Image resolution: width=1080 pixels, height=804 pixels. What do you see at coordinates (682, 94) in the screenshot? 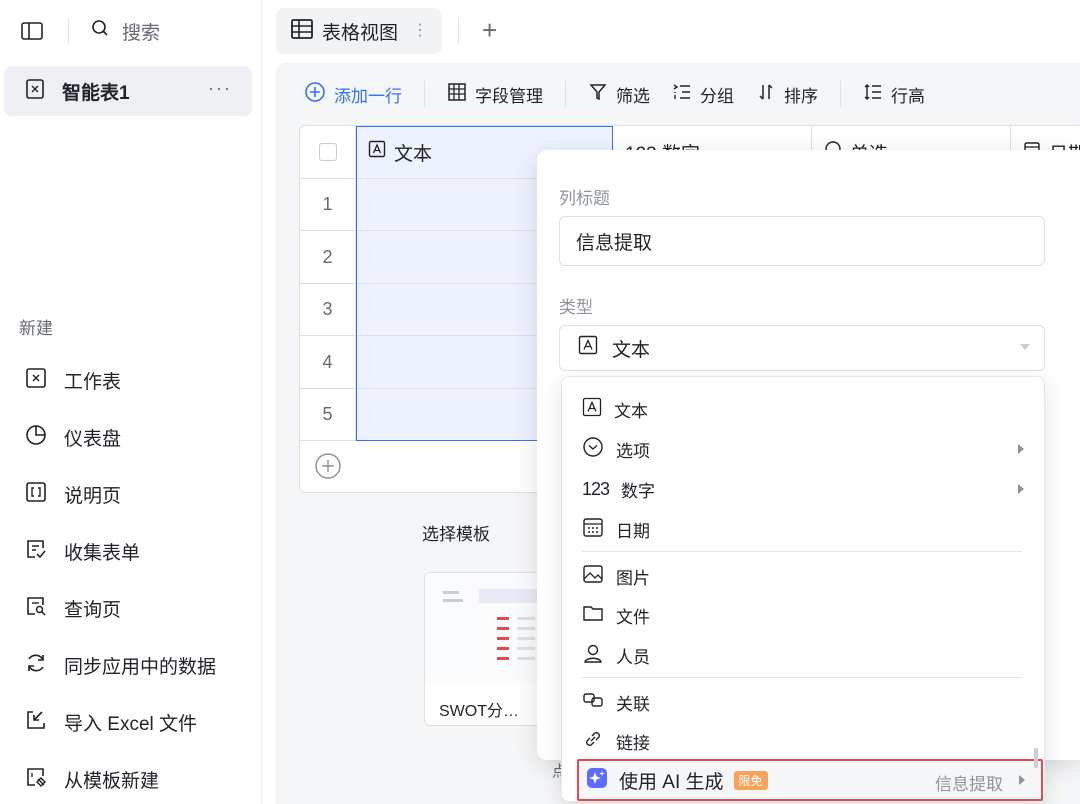
I see `group-icon` at bounding box center [682, 94].